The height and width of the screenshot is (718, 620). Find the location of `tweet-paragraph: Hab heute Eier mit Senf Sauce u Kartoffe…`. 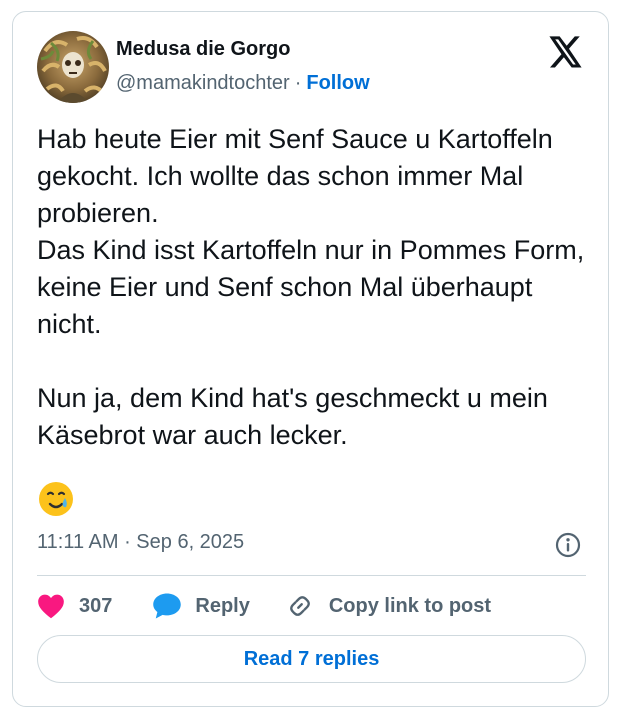

tweet-paragraph: Hab heute Eier mit Senf Sauce u Kartoffe… is located at coordinates (295, 176).